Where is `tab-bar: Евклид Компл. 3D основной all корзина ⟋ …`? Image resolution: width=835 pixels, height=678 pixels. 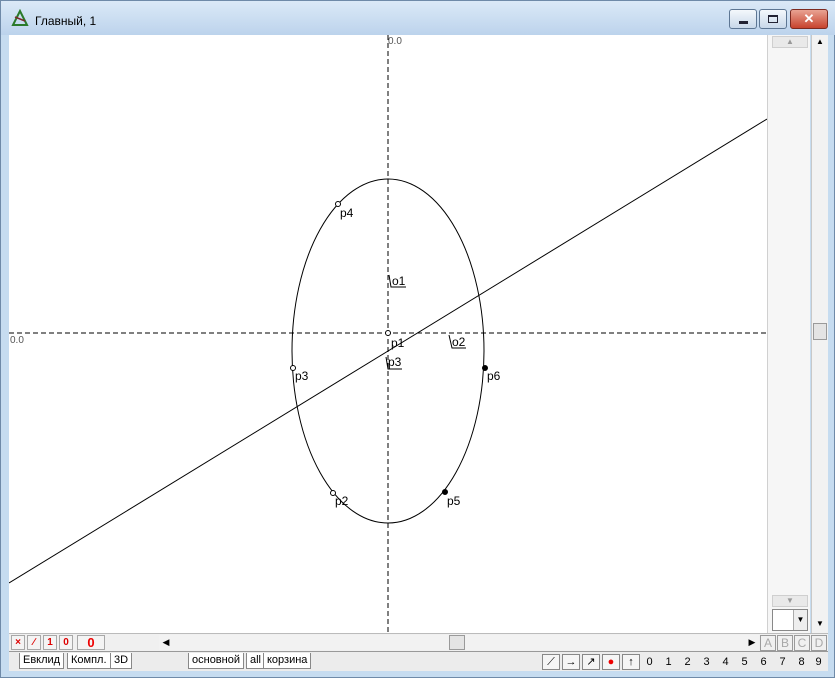 tab-bar: Евклид Компл. 3D основной all корзина ⟋ … is located at coordinates (418, 661).